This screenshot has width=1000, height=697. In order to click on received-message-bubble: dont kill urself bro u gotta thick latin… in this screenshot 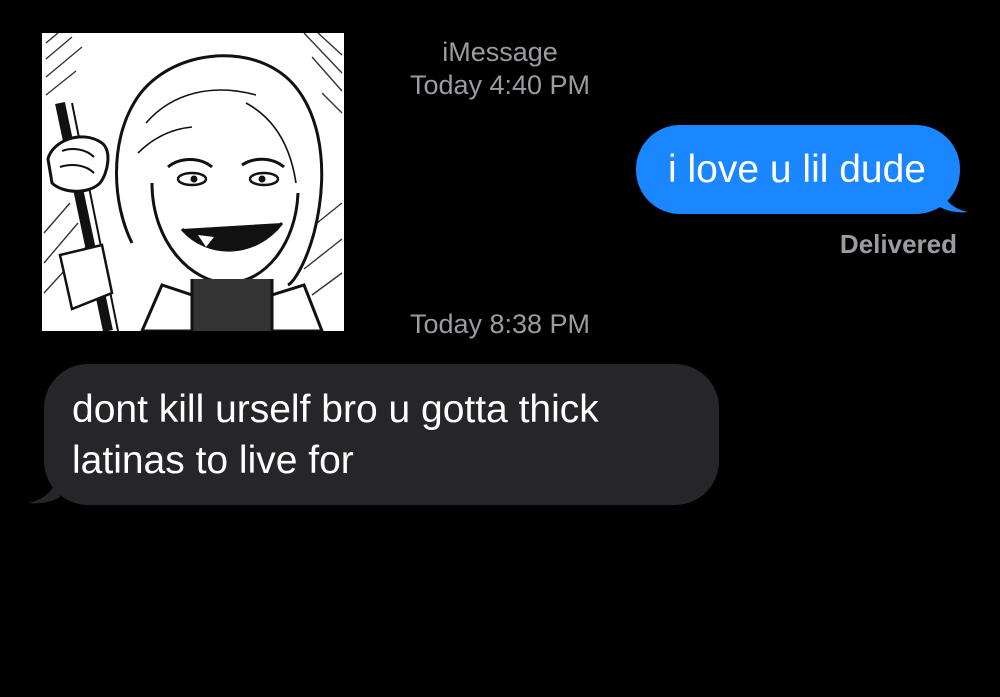, I will do `click(381, 434)`.